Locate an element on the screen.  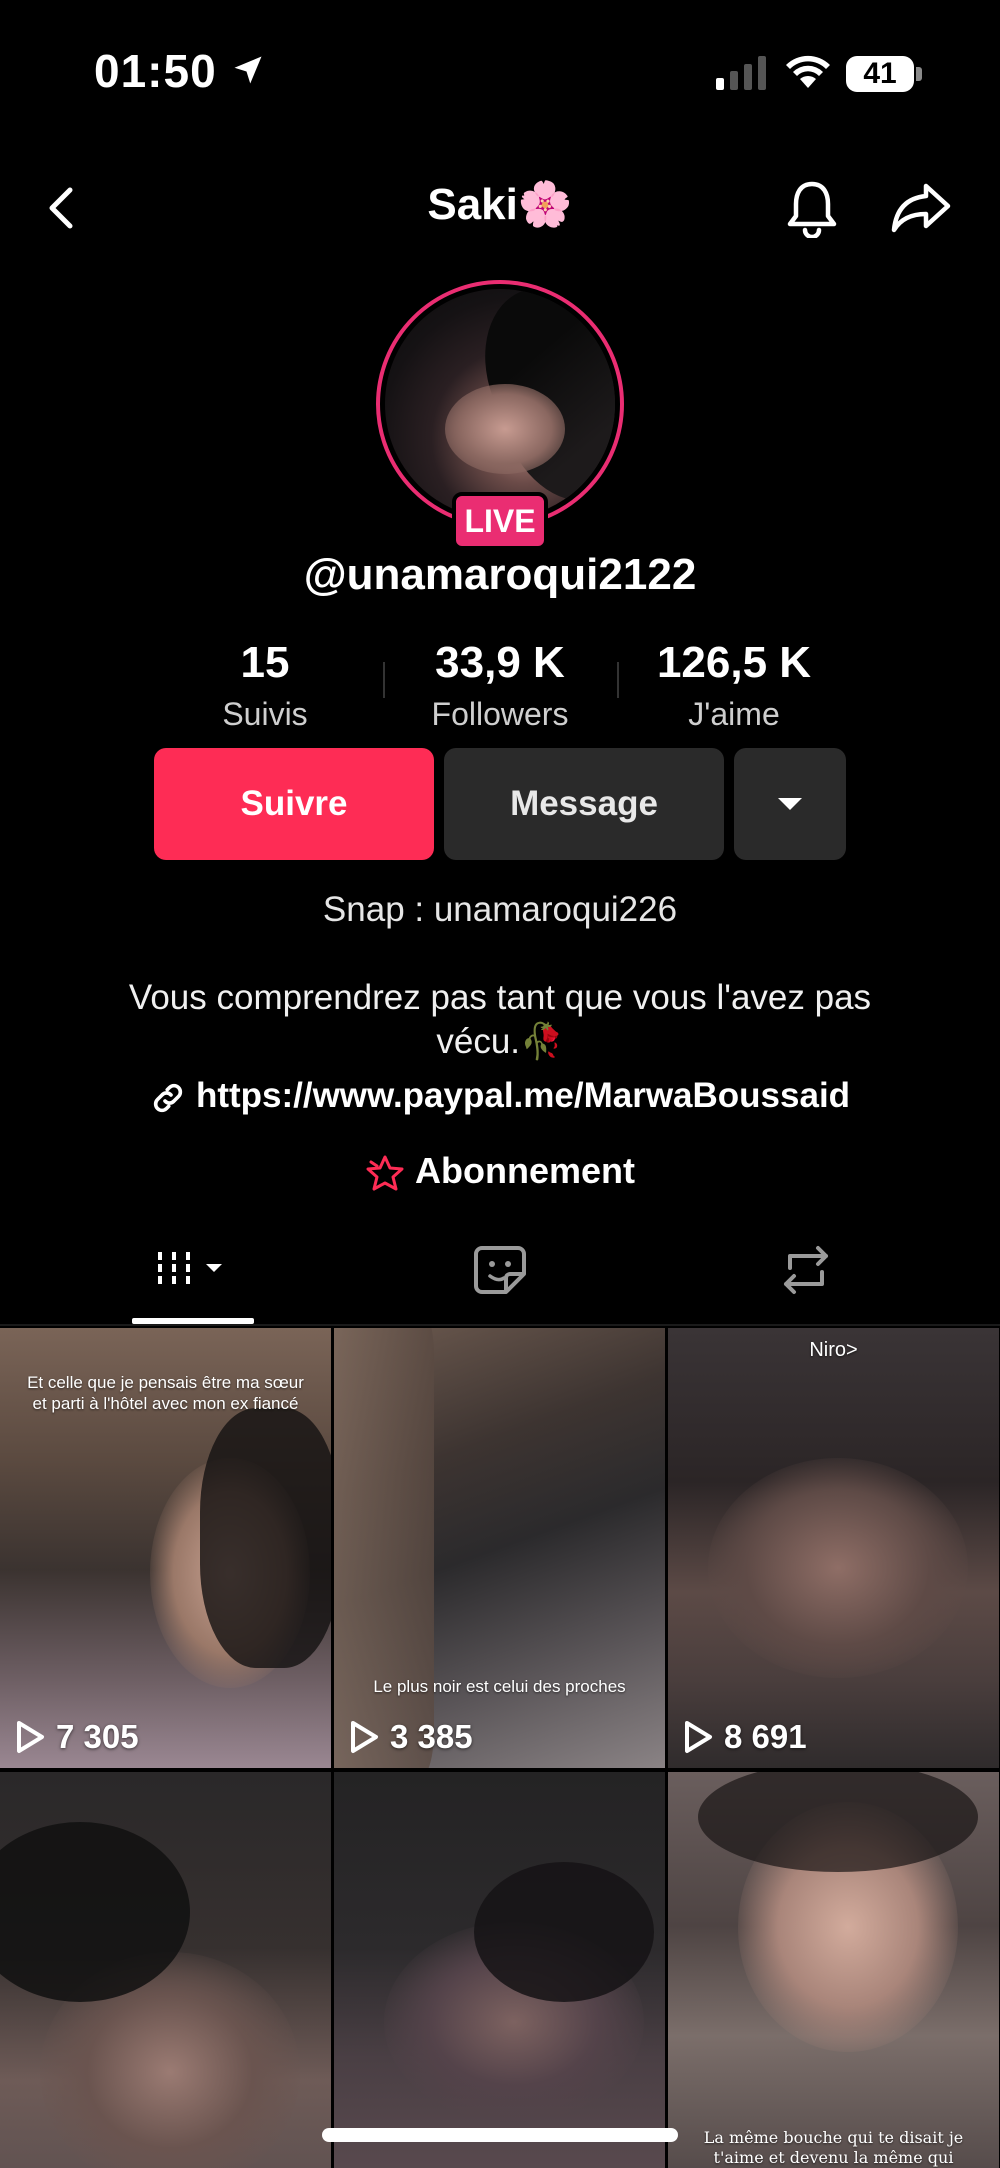
video-caption: Le plus noir est celui des proches is located at coordinates (499, 1686).